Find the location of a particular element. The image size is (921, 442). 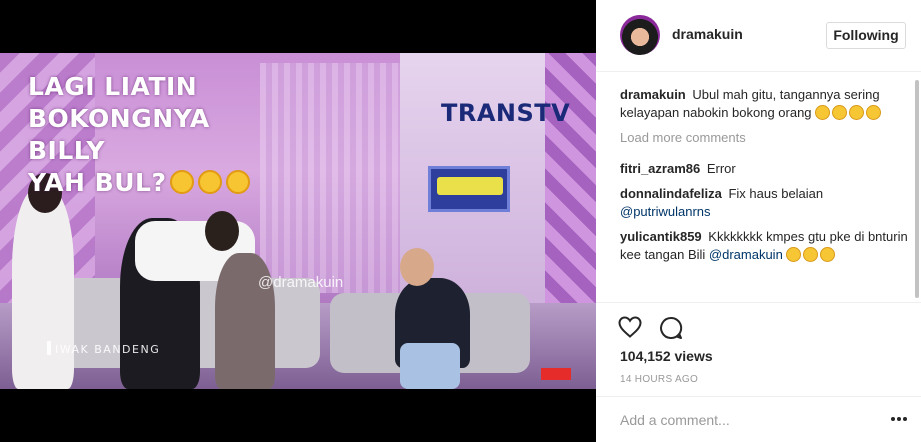

comment-username: fitri_azram86 is located at coordinates (660, 168).